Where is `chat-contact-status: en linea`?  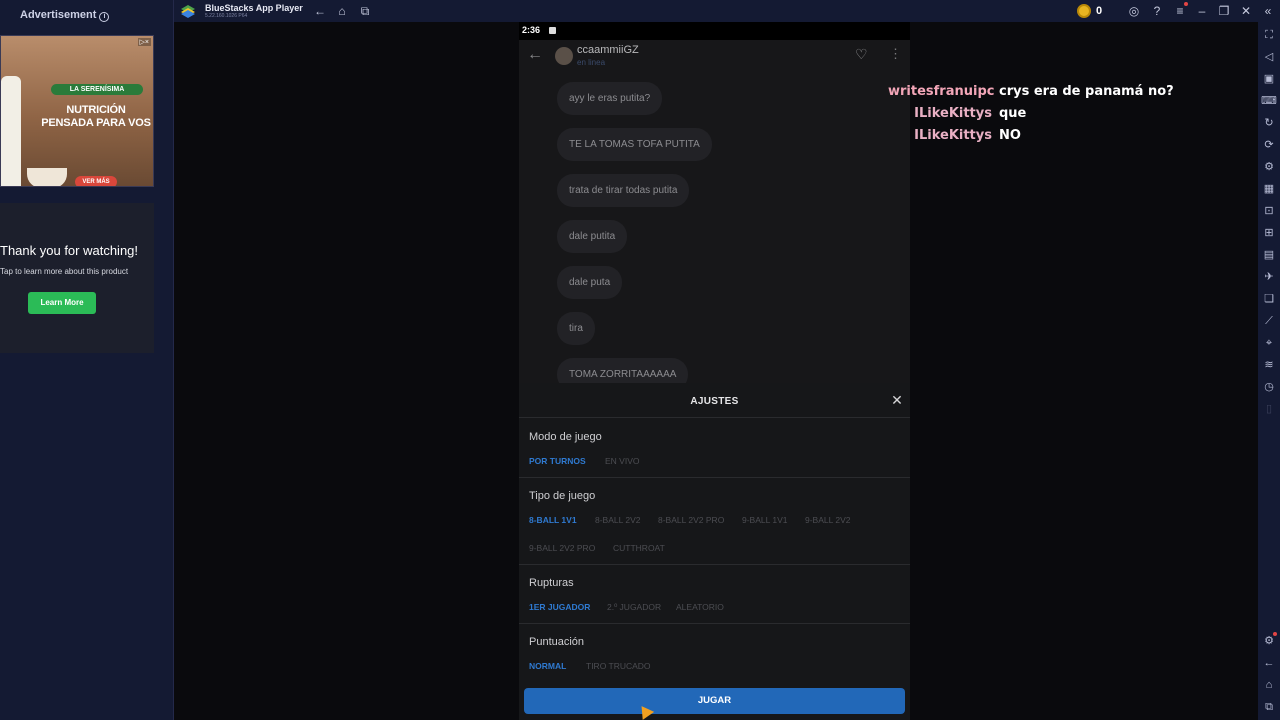
chat-contact-status: en linea is located at coordinates (591, 62).